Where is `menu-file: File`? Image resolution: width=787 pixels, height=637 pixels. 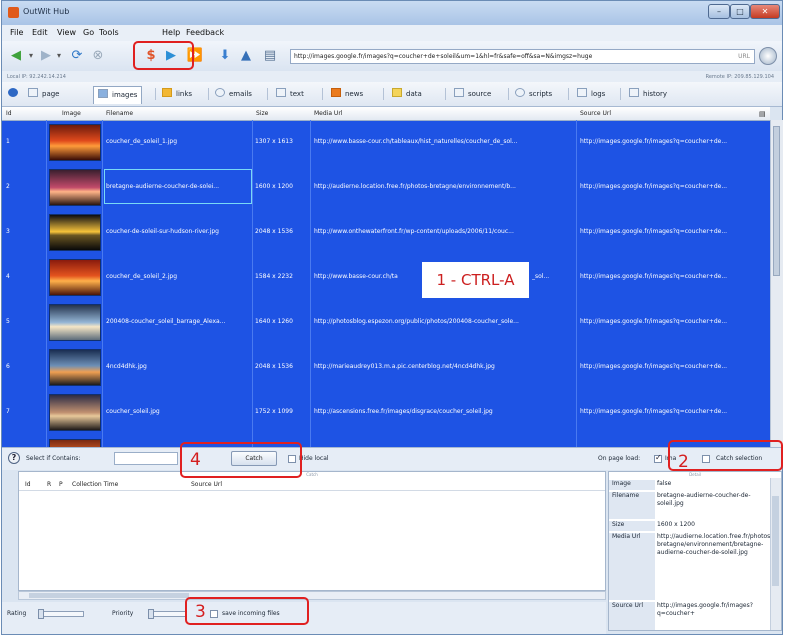 menu-file: File is located at coordinates (16, 32).